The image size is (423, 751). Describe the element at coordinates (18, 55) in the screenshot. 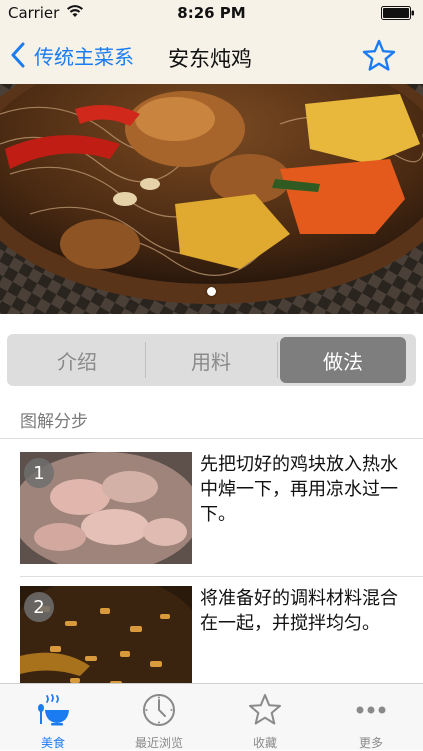

I see `chevron-left-icon` at that location.